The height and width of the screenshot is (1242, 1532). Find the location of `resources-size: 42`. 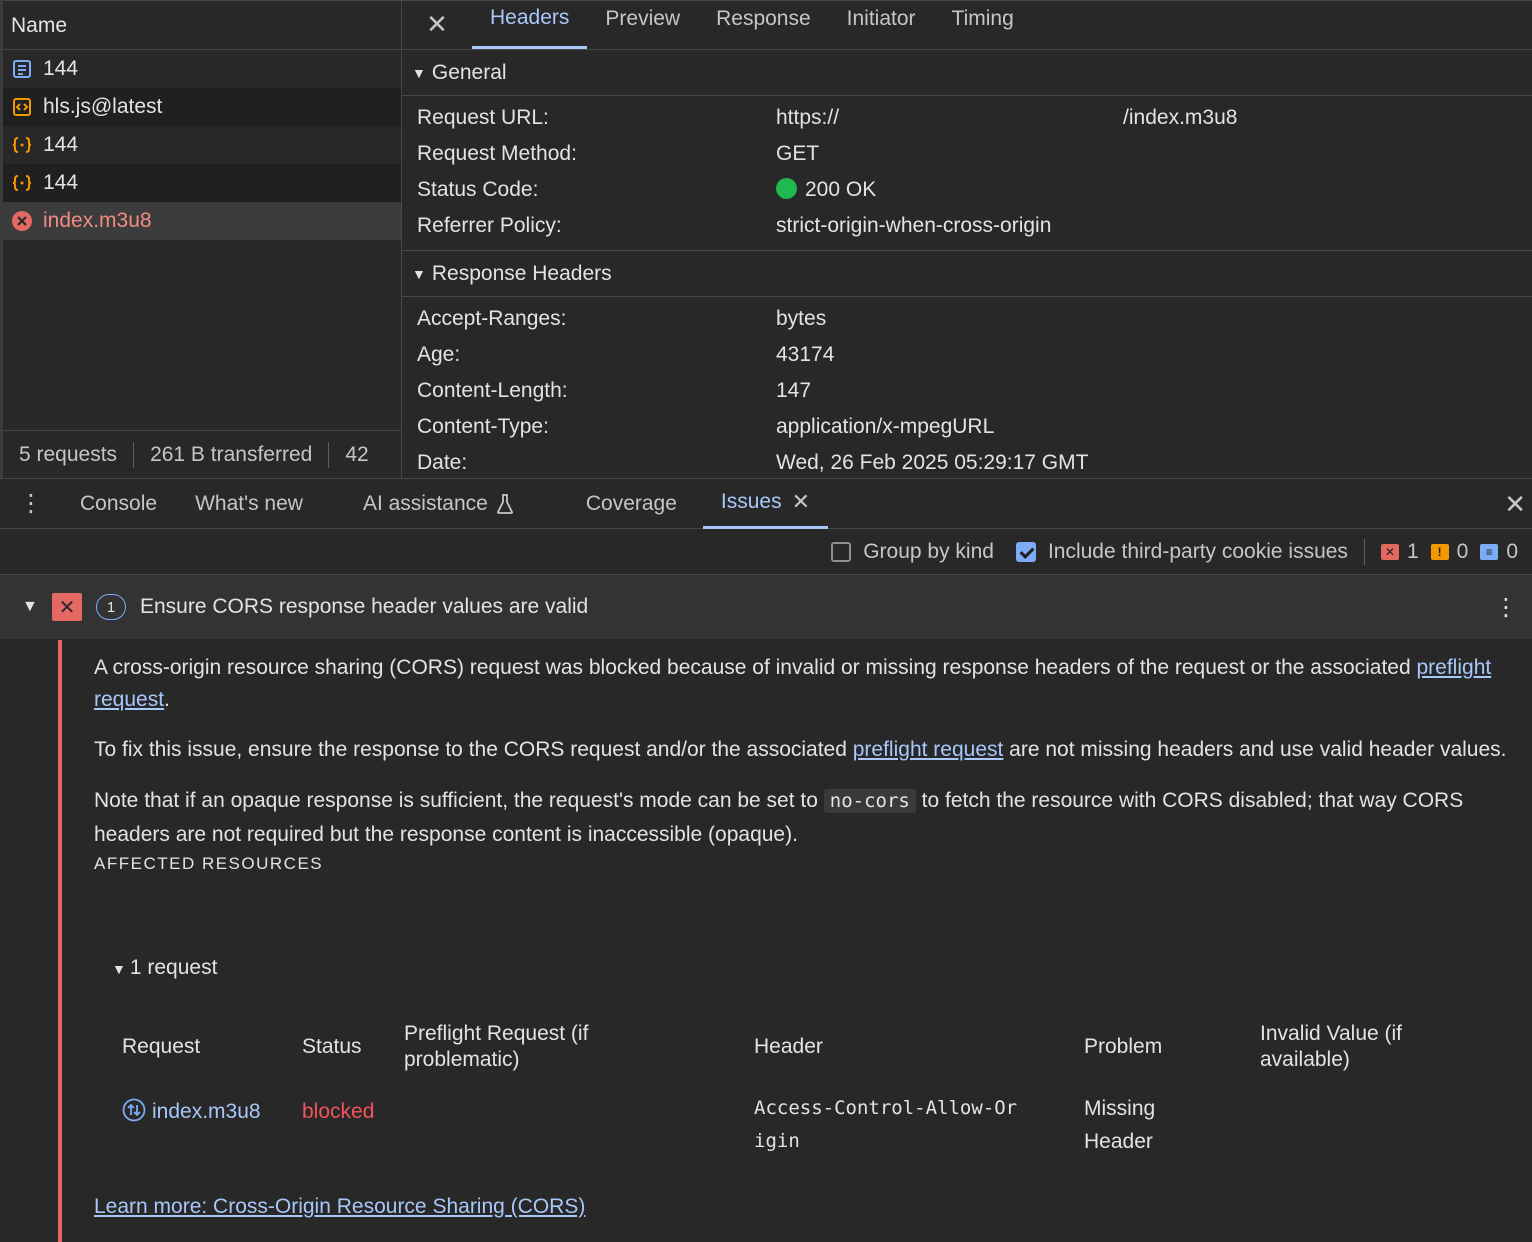

resources-size: 42 is located at coordinates (357, 454).